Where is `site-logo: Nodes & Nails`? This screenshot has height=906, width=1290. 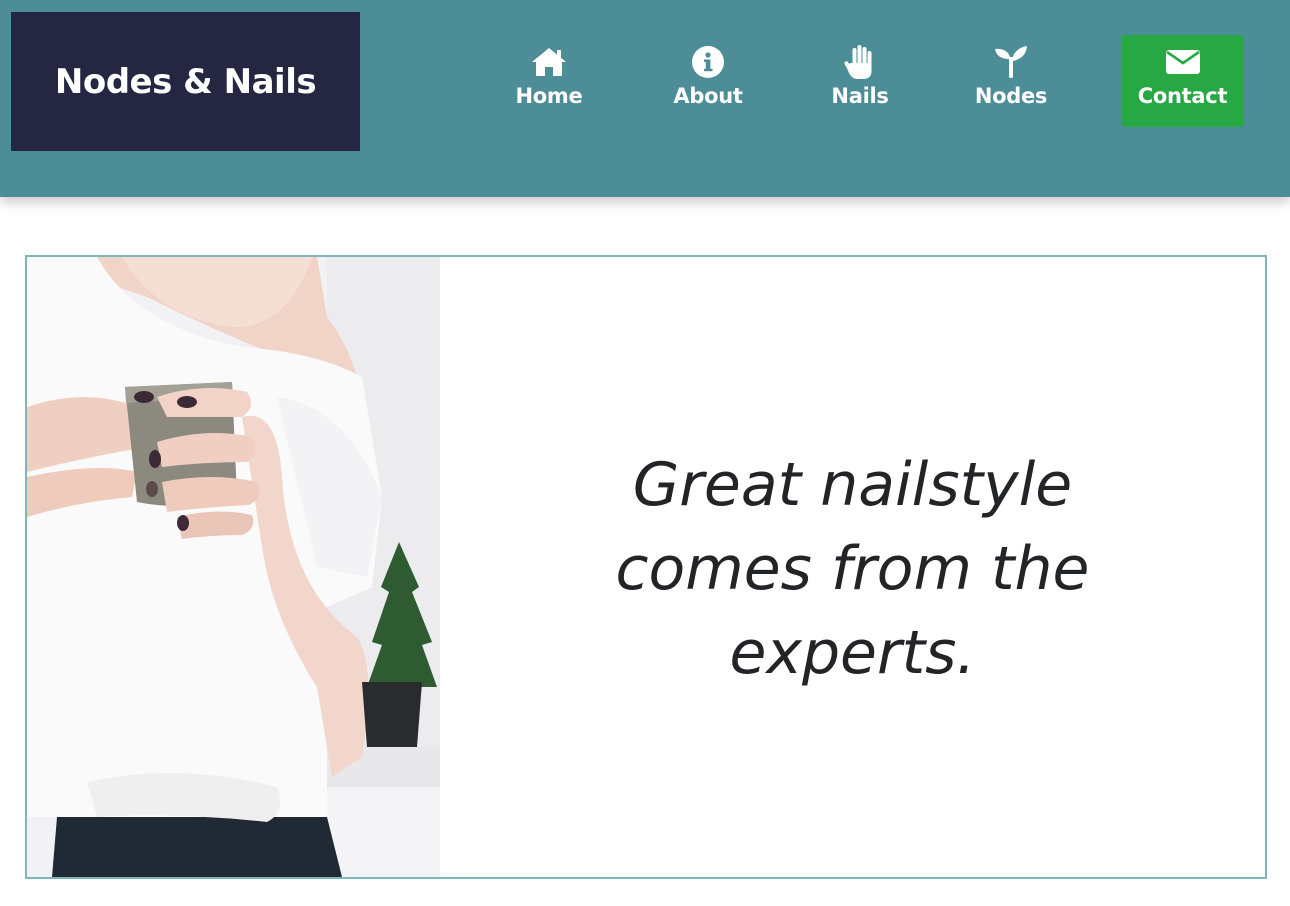 site-logo: Nodes & Nails is located at coordinates (185, 81).